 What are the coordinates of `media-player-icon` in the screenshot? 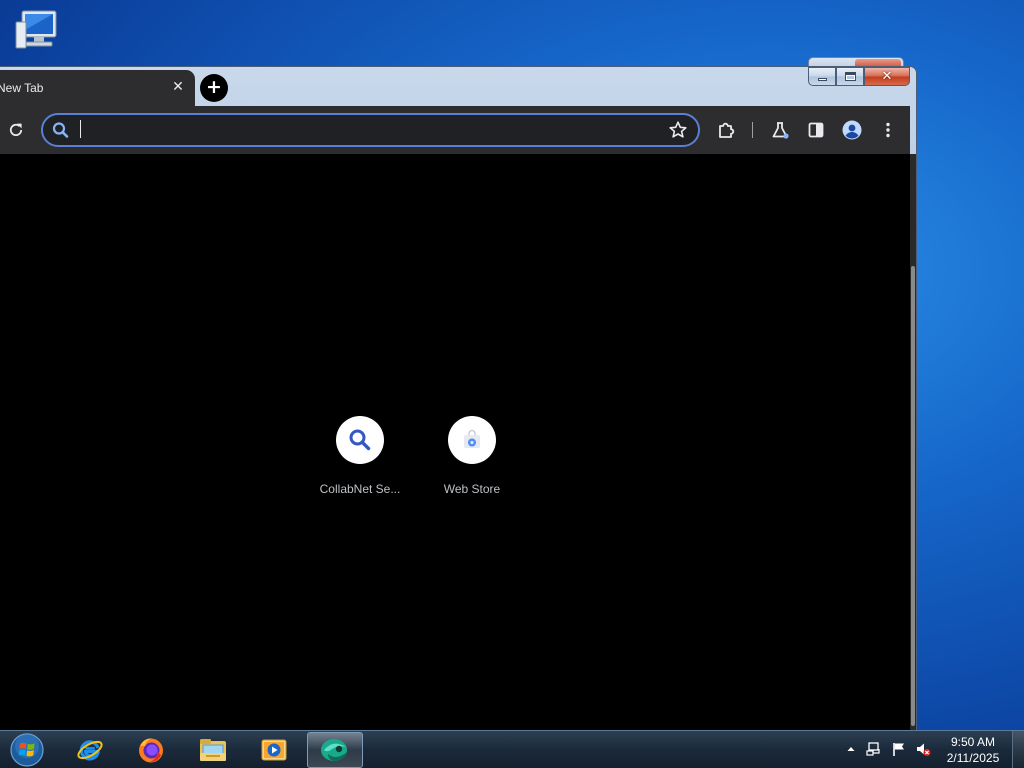 It's located at (274, 750).